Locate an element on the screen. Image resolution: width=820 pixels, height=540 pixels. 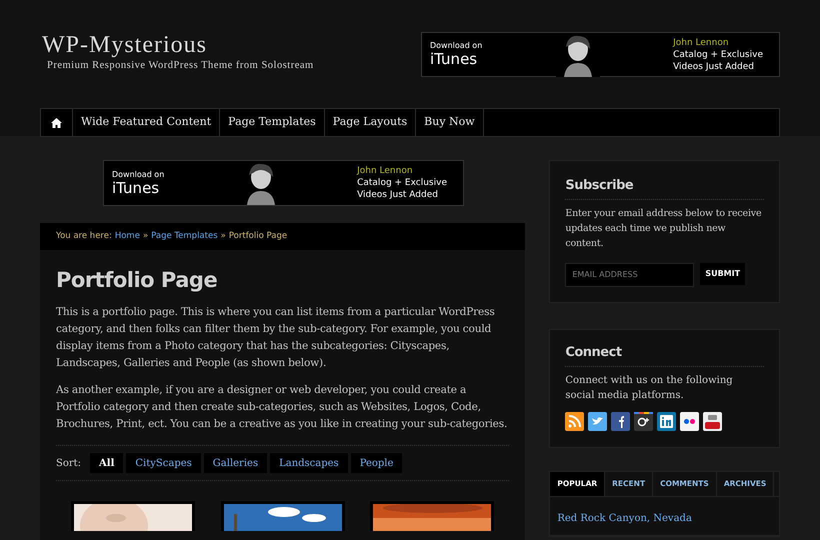
body-paragraph: As another example, if you are a designer or web developer, you could create a Portfolio category and then create sub-categories, such as Websites, Logos, Code, Brochures, Print, ect. You can be a creative as you like in creating your sub-categories. is located at coordinates (282, 407).